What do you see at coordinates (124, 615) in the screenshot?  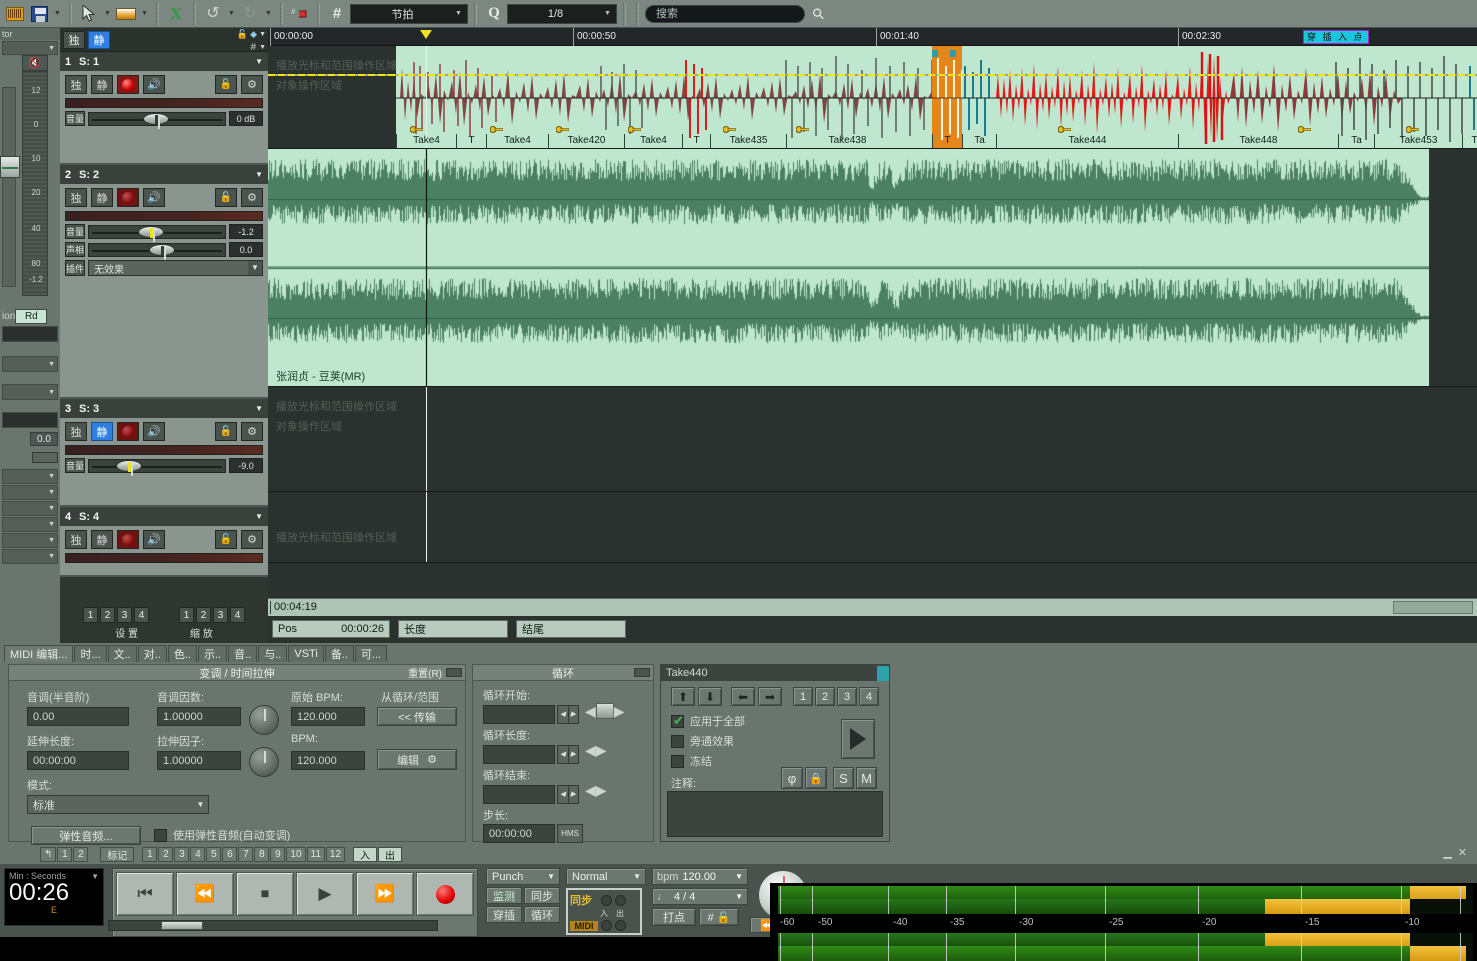 I see `setup-button-3: 3` at bounding box center [124, 615].